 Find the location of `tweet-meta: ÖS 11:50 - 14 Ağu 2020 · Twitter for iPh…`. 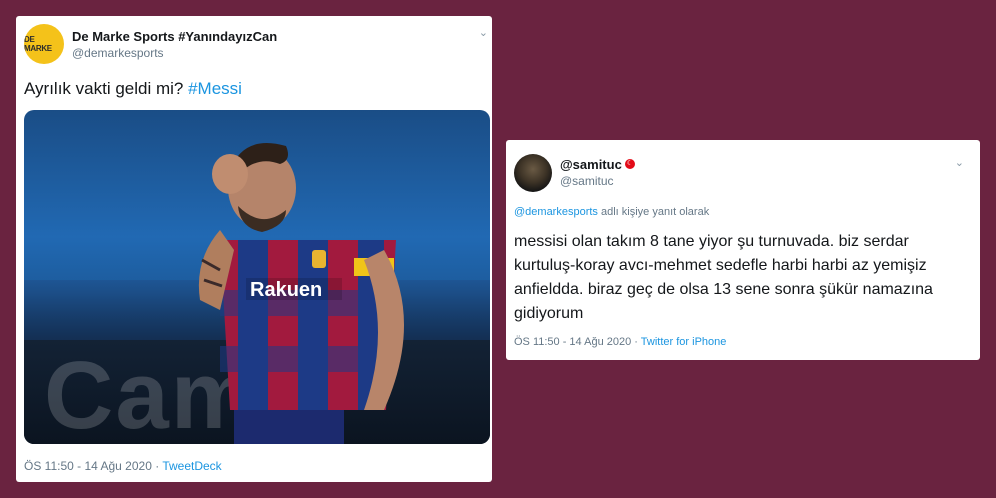

tweet-meta: ÖS 11:50 - 14 Ağu 2020 · Twitter for iPh… is located at coordinates (620, 342).